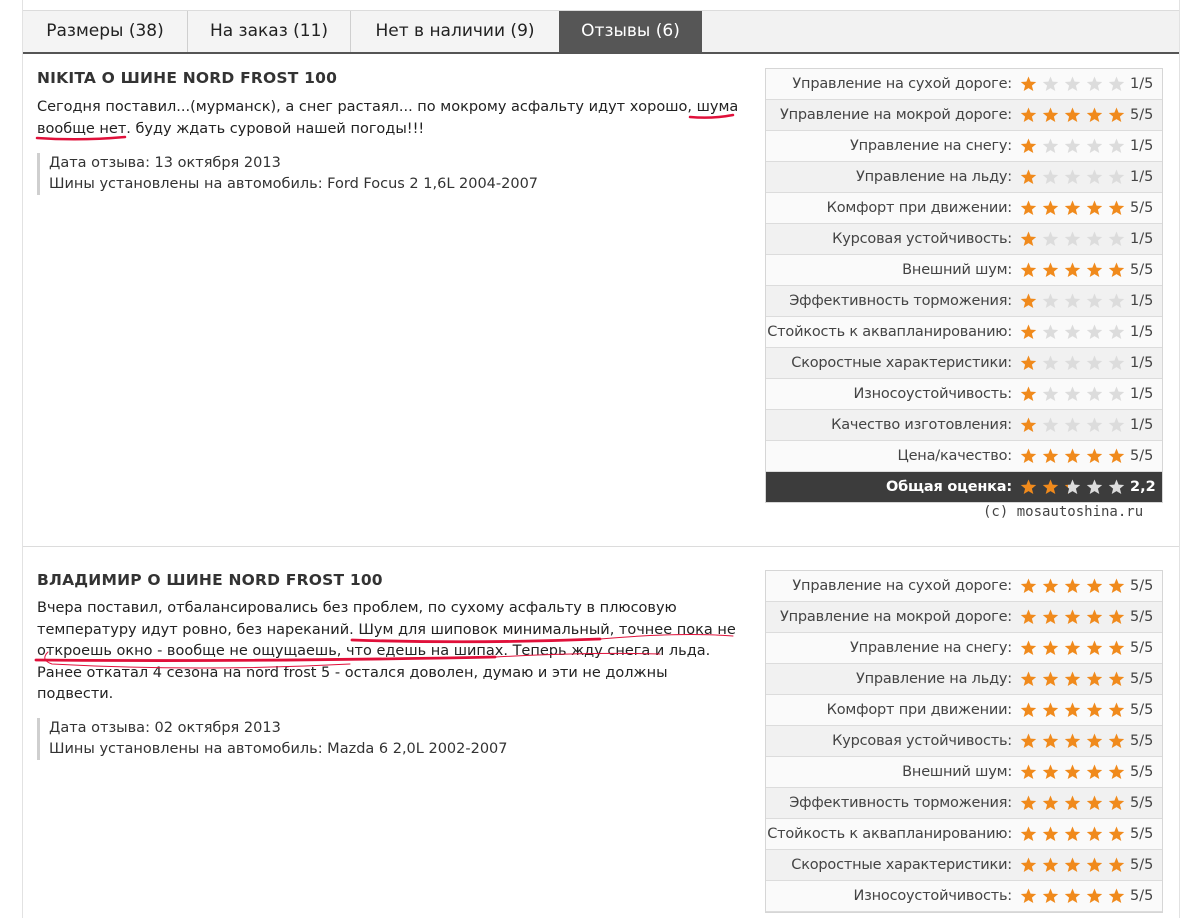 This screenshot has width=1200, height=918. I want to click on tab-on-order: На заказ (11), so click(269, 31).